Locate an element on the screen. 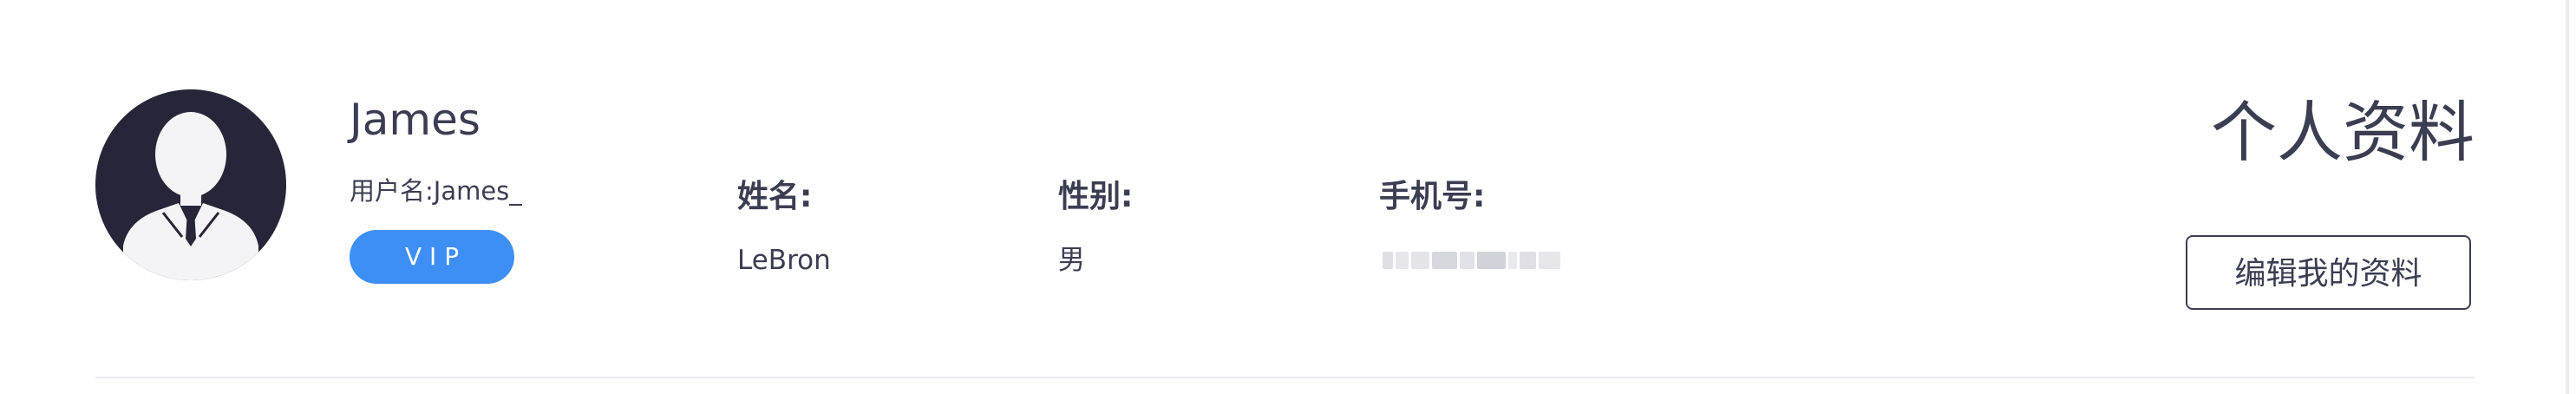  gender-label: 性别: is located at coordinates (1096, 196).